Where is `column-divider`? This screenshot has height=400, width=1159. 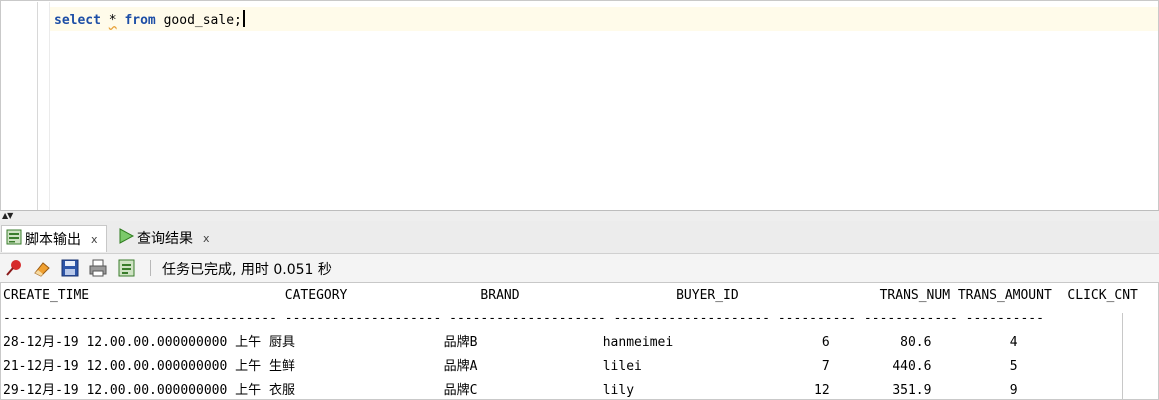
column-divider is located at coordinates (1122, 356).